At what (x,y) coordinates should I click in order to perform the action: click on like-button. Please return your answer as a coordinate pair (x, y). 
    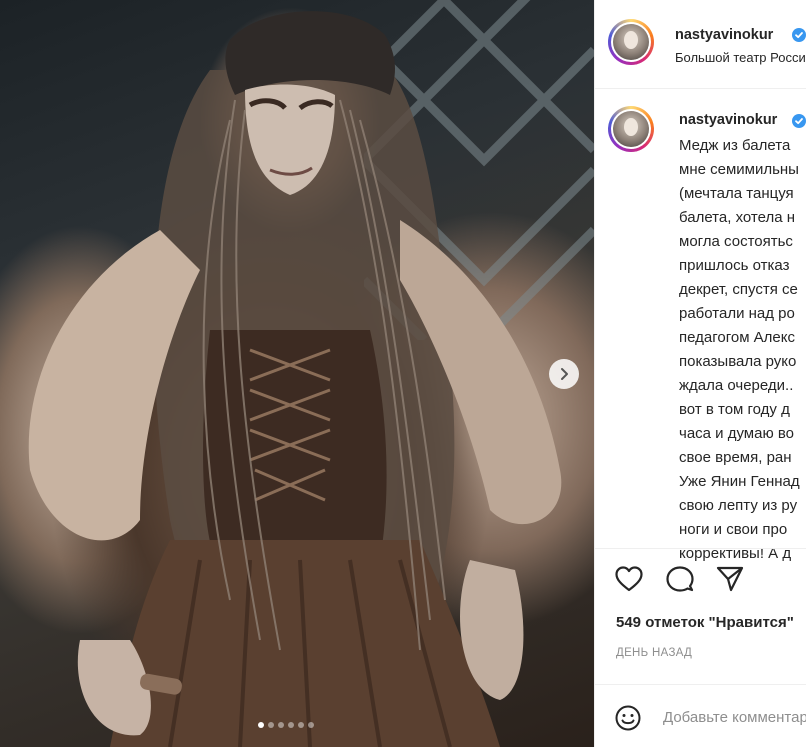
    Looking at the image, I should click on (629, 579).